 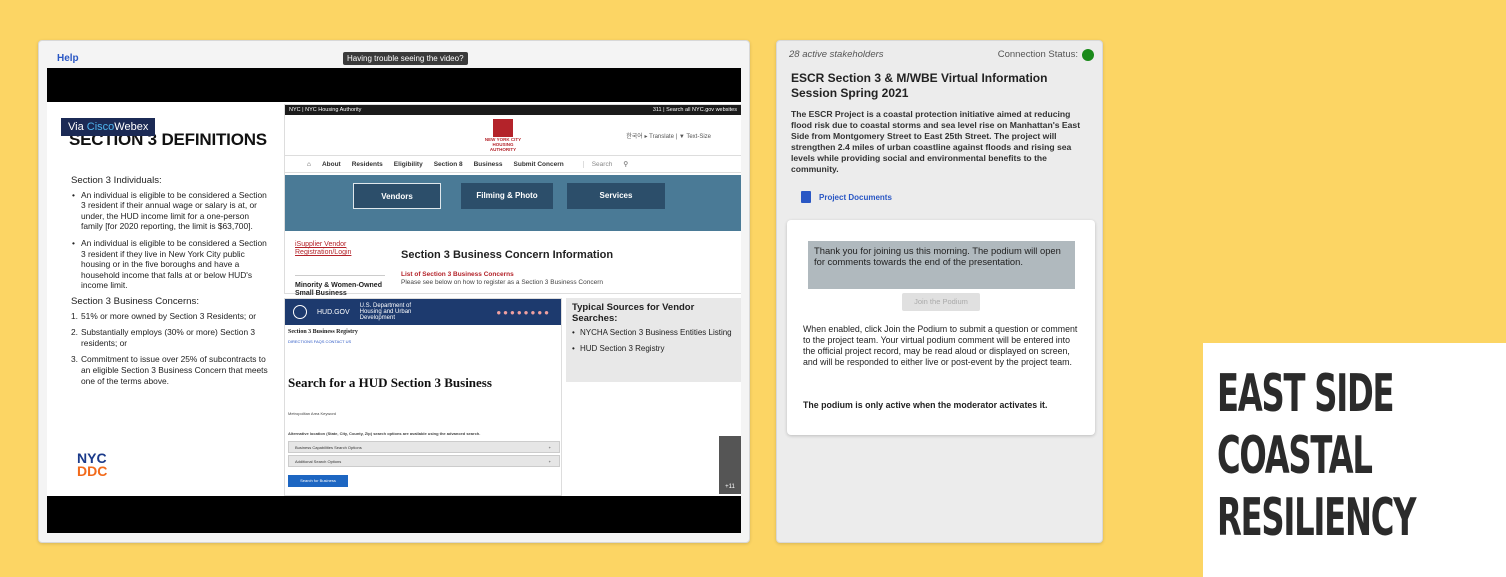 I want to click on individuals-heading: Section 3 Individuals:, so click(x=116, y=180).